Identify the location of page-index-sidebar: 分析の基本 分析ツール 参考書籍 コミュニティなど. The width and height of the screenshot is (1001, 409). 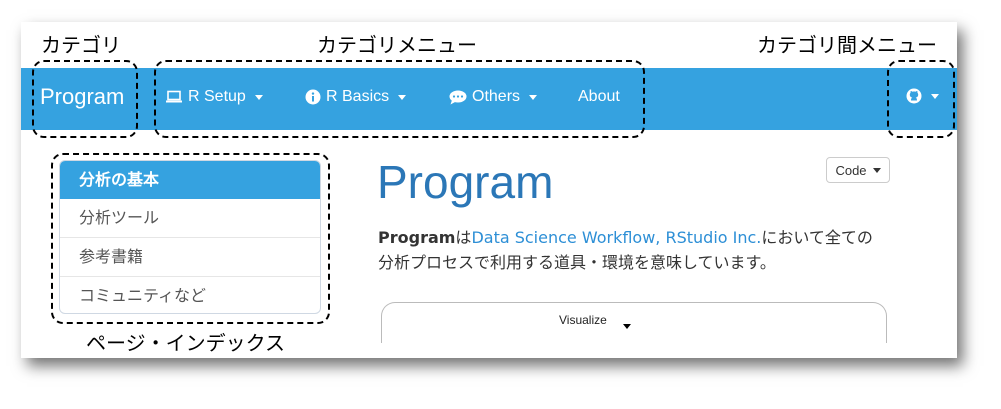
(190, 237).